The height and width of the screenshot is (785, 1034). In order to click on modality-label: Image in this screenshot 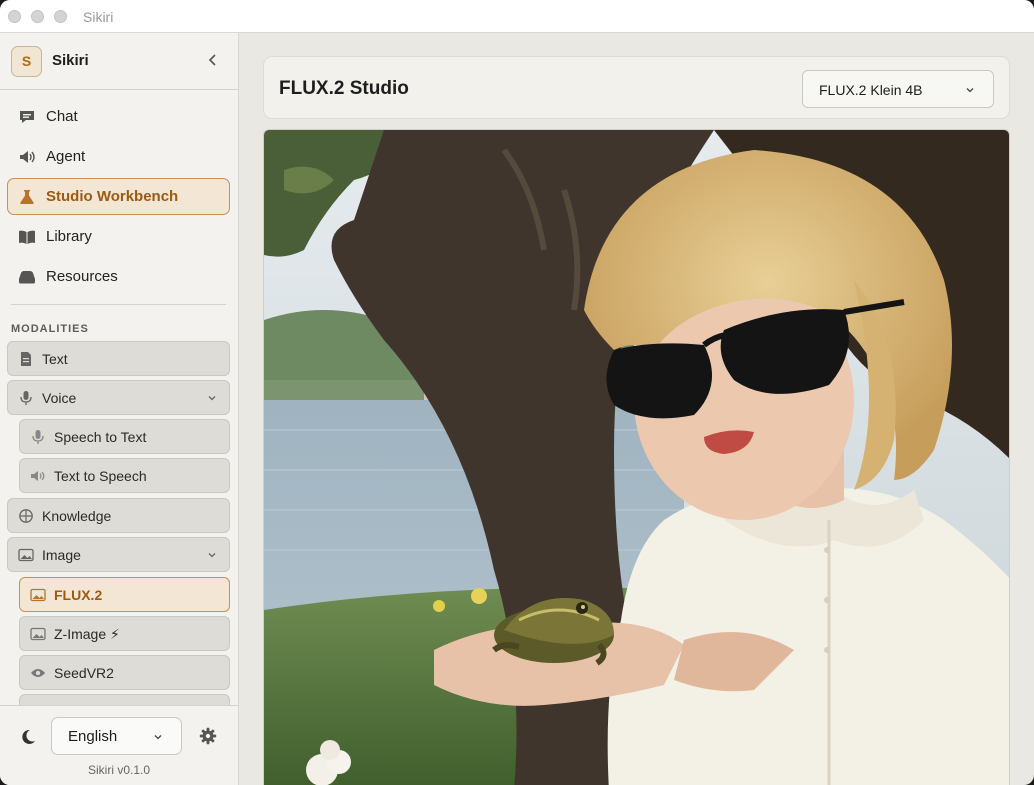, I will do `click(61, 555)`.